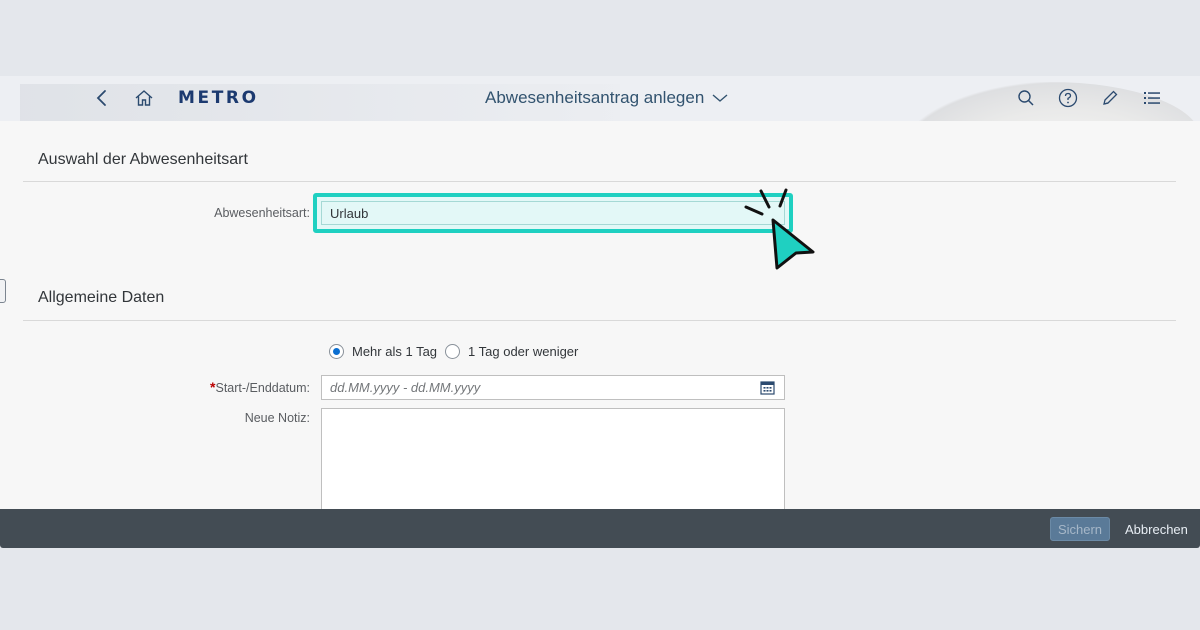 This screenshot has height=630, width=1200. I want to click on duration-radio-group: Mehr als 1 Tag 1 Tag oder weniger, so click(453, 351).